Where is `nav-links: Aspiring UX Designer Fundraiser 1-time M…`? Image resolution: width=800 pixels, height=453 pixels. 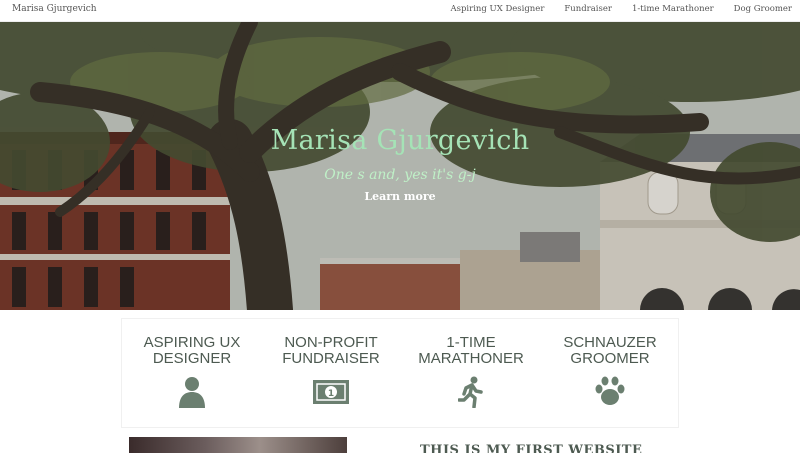 nav-links: Aspiring UX Designer Fundraiser 1-time M… is located at coordinates (611, 9).